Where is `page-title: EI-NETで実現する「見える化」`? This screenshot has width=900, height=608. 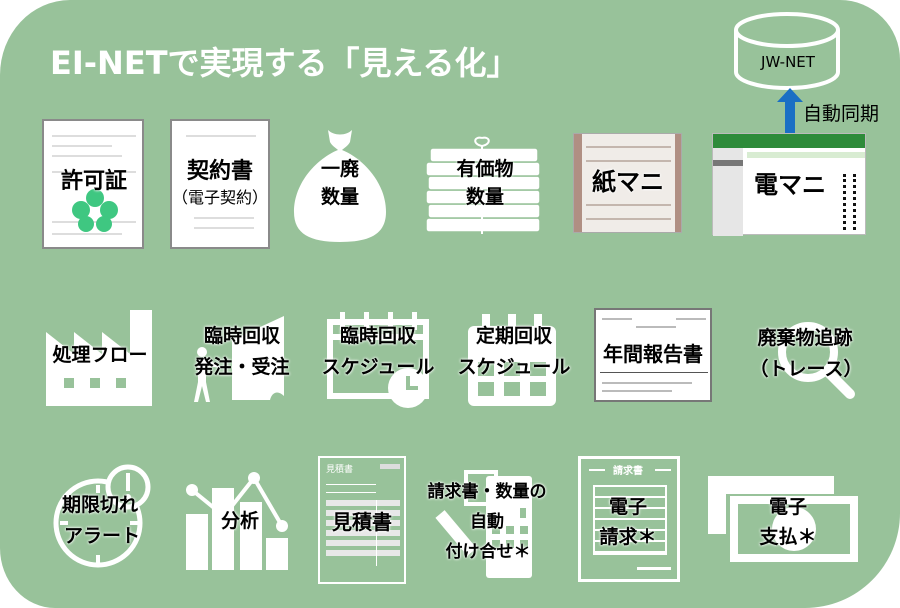
page-title: EI-NETで実現する「見える化」 is located at coordinates (284, 63).